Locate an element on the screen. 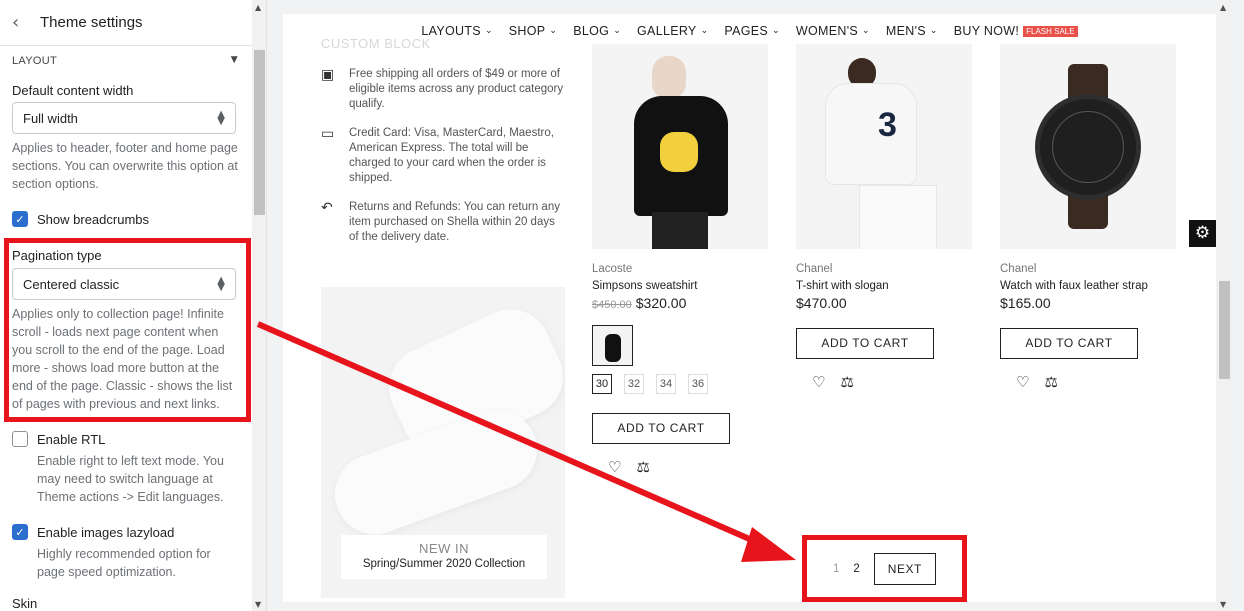 The width and height of the screenshot is (1244, 611). caret-down-icon: ▼ is located at coordinates (234, 60).